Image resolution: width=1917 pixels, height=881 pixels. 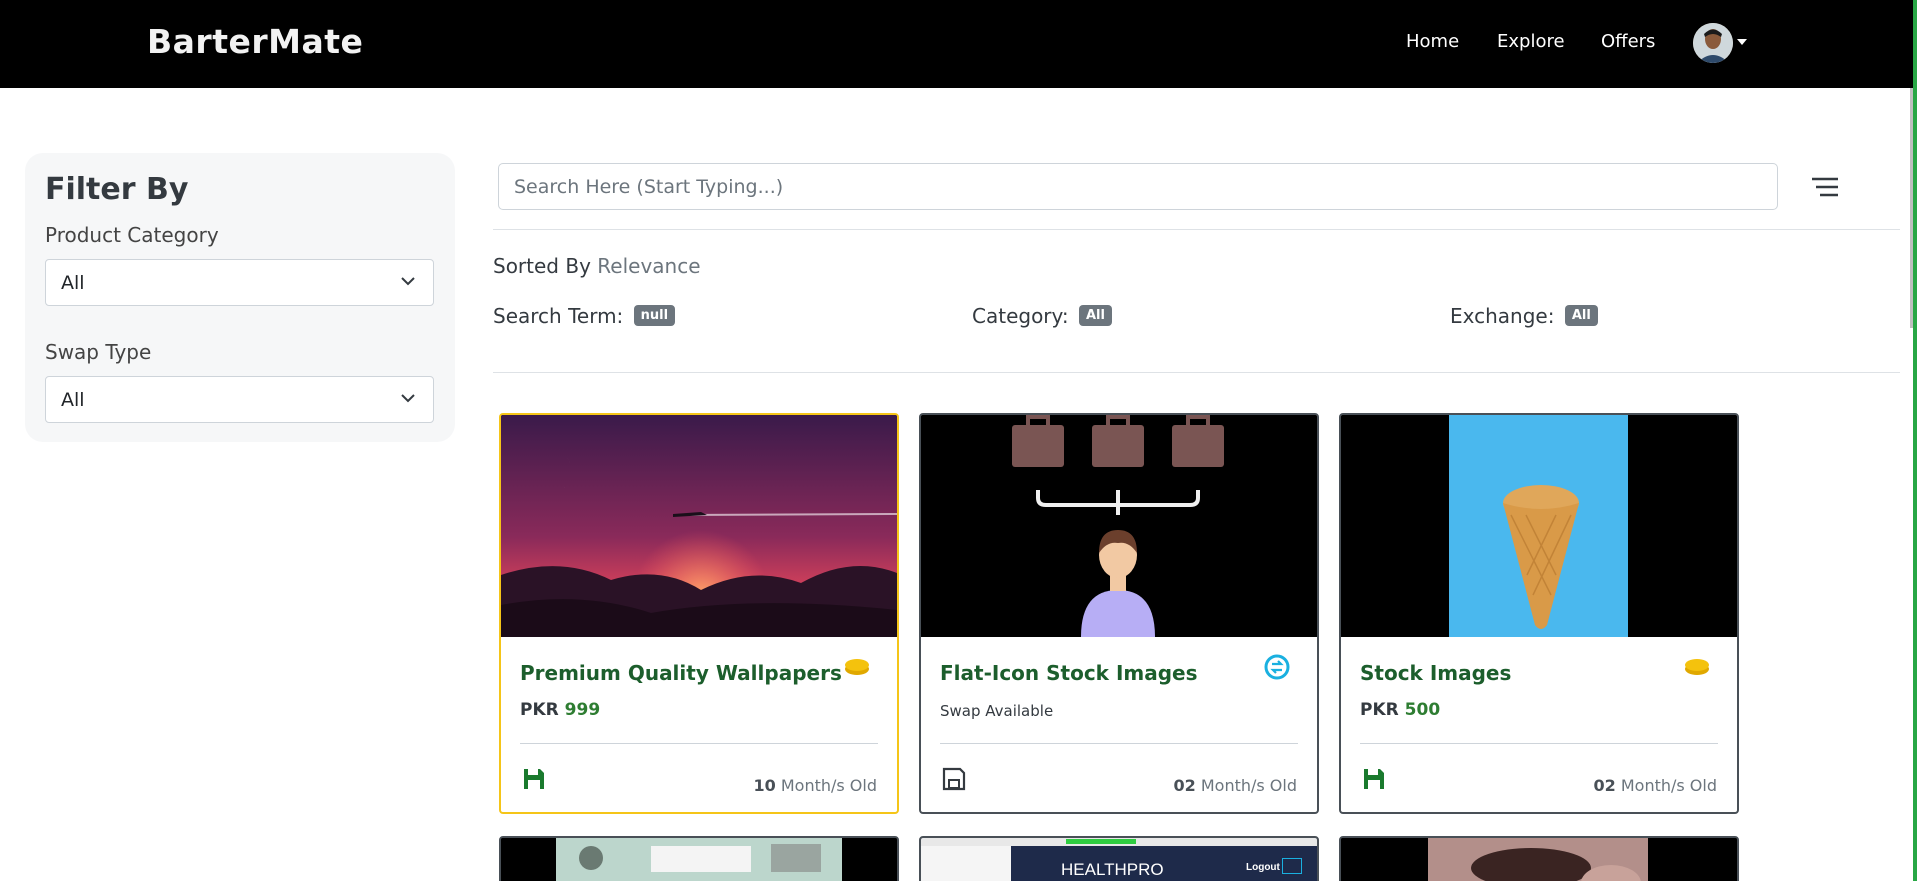 I want to click on search-term-label: Search Term:, so click(x=558, y=316).